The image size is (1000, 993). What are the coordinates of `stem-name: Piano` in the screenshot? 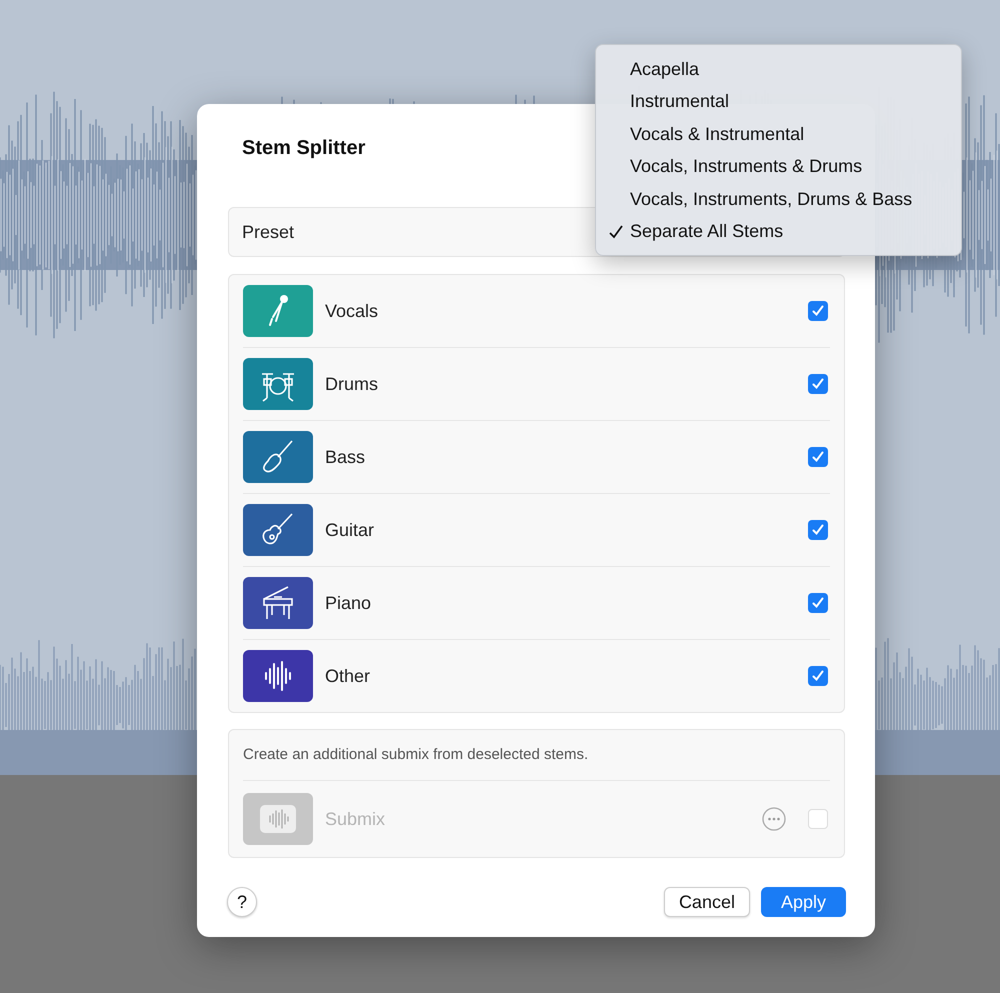 It's located at (348, 603).